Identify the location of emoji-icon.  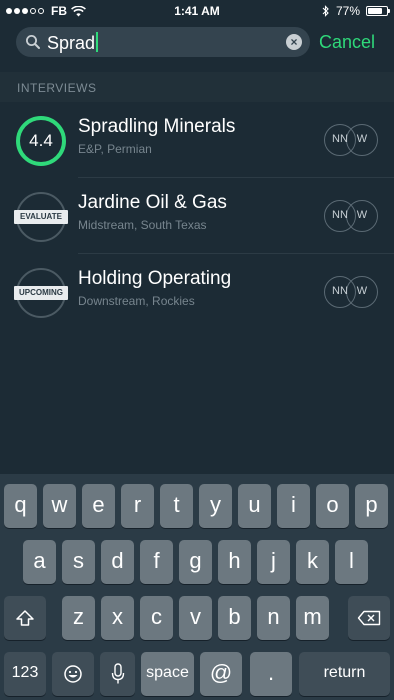
(73, 674).